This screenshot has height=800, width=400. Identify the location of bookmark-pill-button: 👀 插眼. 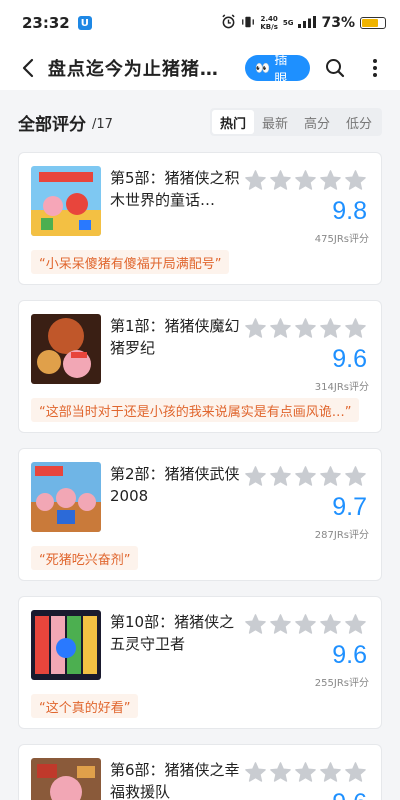
(278, 70).